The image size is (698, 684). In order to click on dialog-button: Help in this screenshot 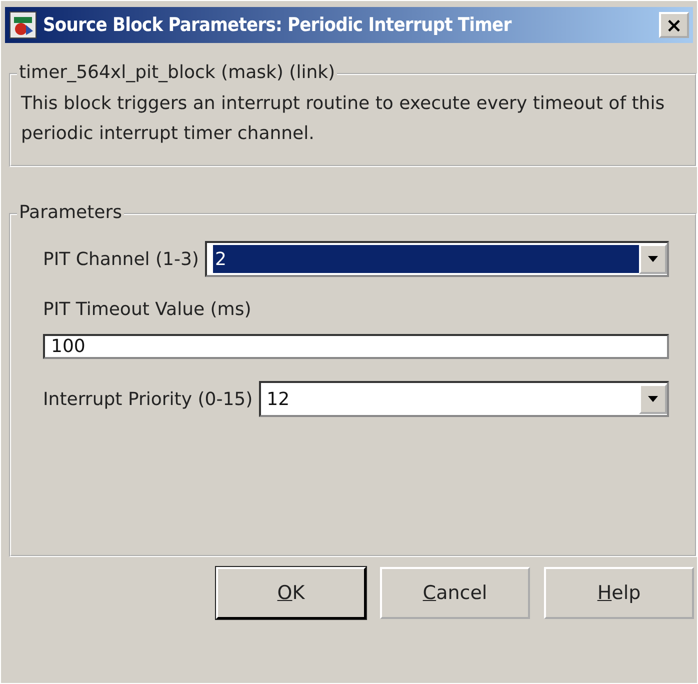, I will do `click(619, 593)`.